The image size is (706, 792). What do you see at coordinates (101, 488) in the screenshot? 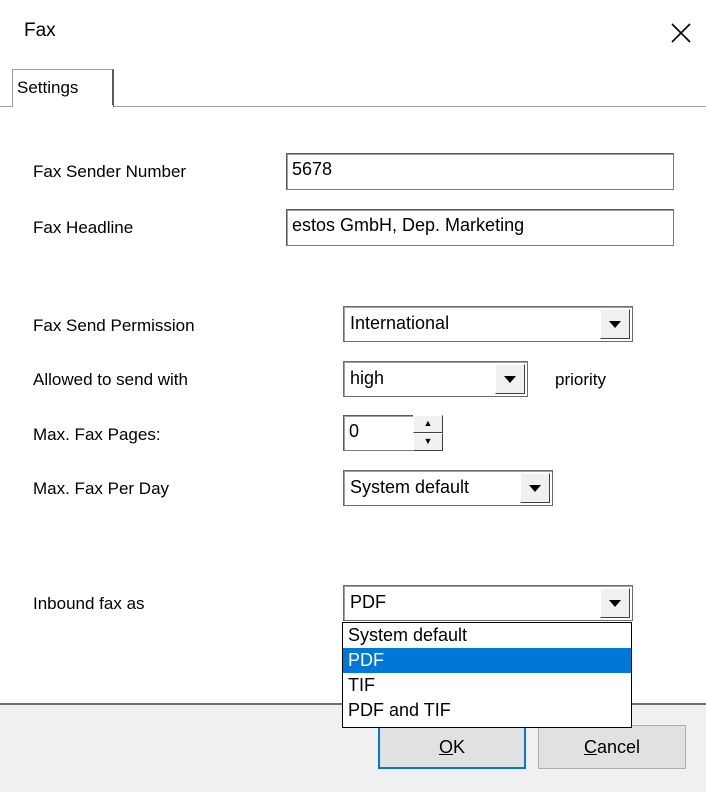
I see `max-per-day-label: Max. Fax Per Day` at bounding box center [101, 488].